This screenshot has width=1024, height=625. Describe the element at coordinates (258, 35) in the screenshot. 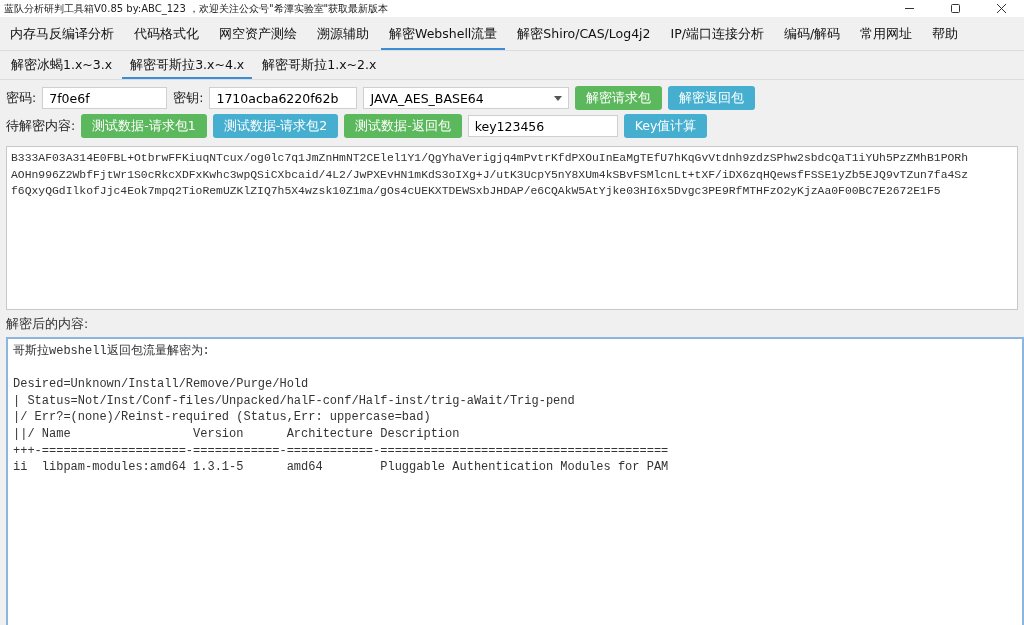

I see `menu-tab: 网空资产测绘` at that location.